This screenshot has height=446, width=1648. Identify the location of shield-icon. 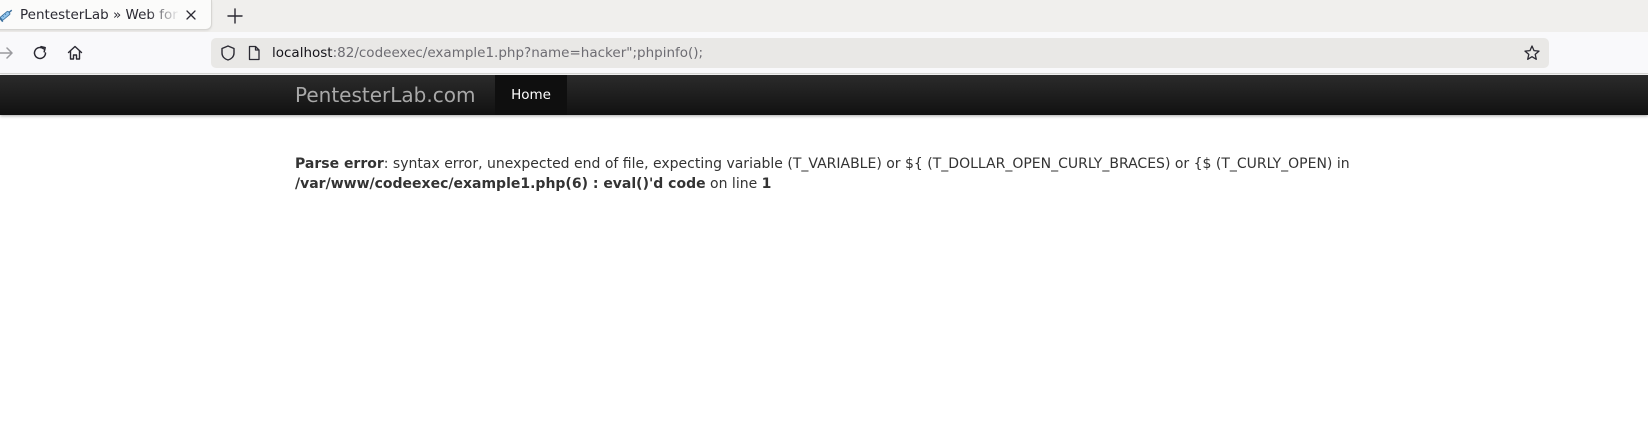
(228, 53).